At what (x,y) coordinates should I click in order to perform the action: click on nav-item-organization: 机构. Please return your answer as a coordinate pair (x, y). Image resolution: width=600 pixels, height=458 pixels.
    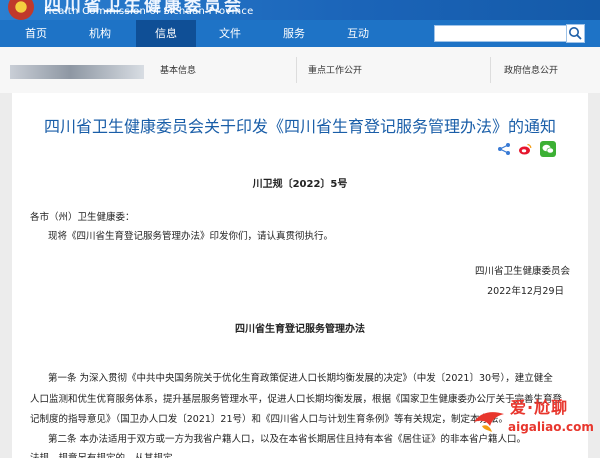
    Looking at the image, I should click on (100, 33).